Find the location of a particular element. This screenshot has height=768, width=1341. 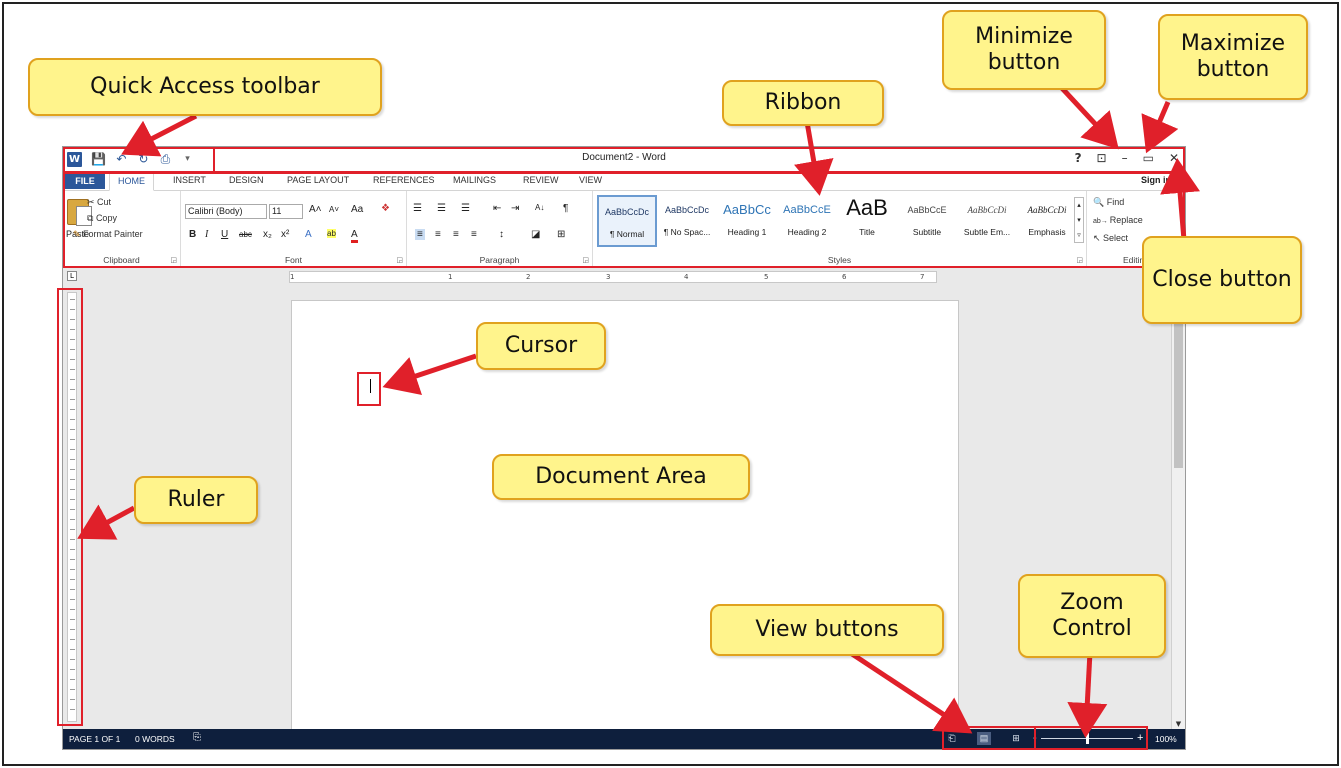

ruler-number: 5 is located at coordinates (766, 277).